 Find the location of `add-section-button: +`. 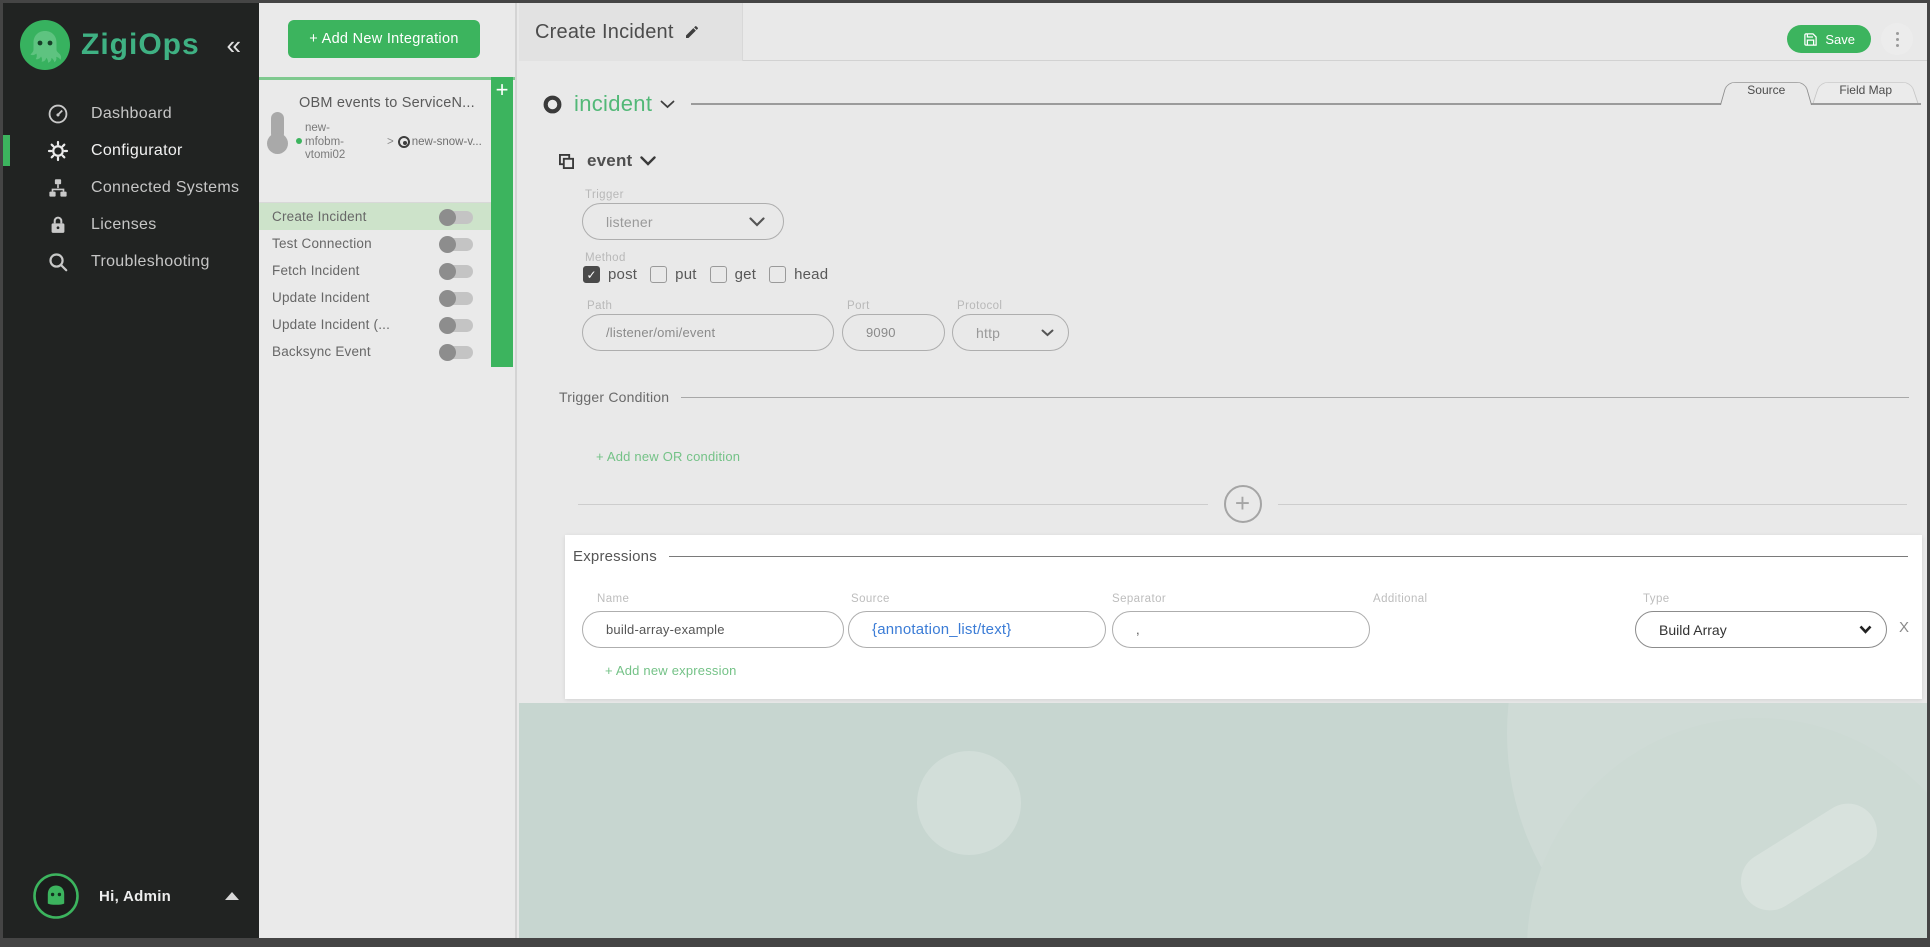

add-section-button: + is located at coordinates (1242, 504).